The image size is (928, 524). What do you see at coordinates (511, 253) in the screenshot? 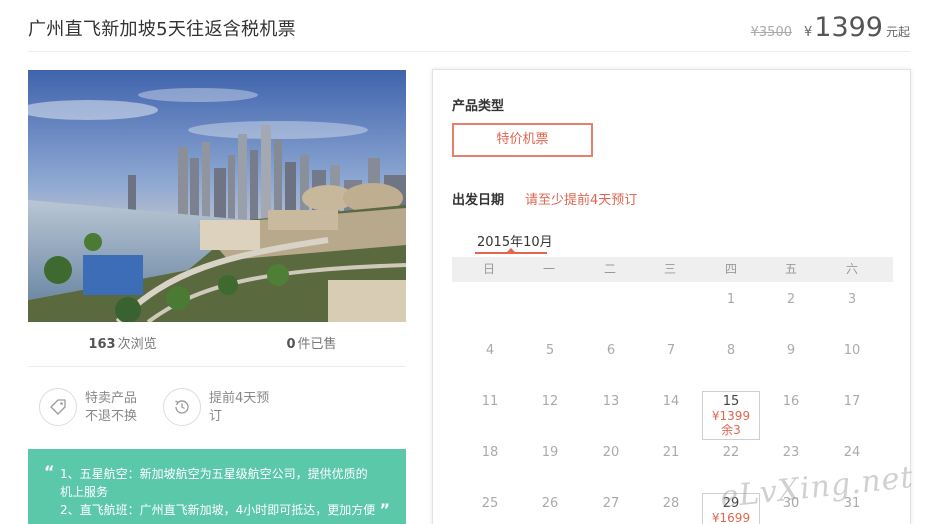
I see `month-tab-underline` at bounding box center [511, 253].